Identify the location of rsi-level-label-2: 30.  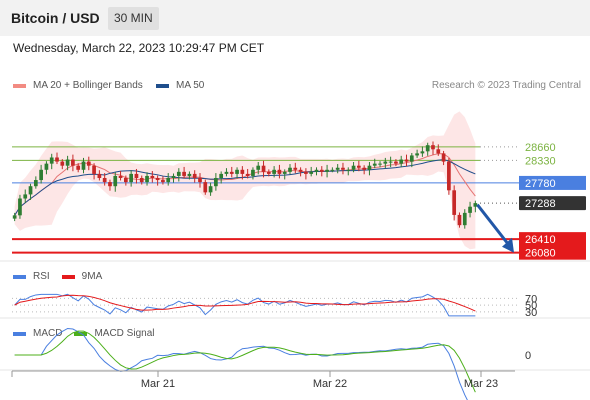
(531, 313).